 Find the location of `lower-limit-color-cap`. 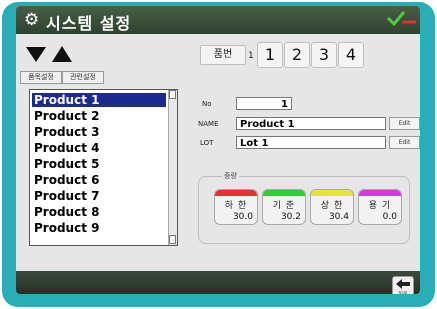

lower-limit-color-cap is located at coordinates (236, 193).